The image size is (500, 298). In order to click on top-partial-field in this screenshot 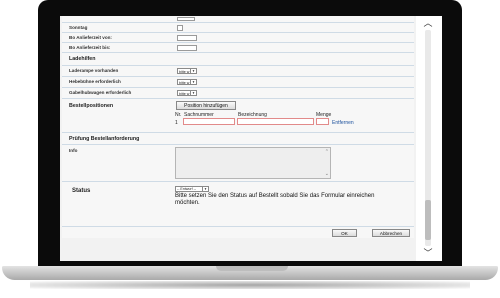, I will do `click(186, 19)`.